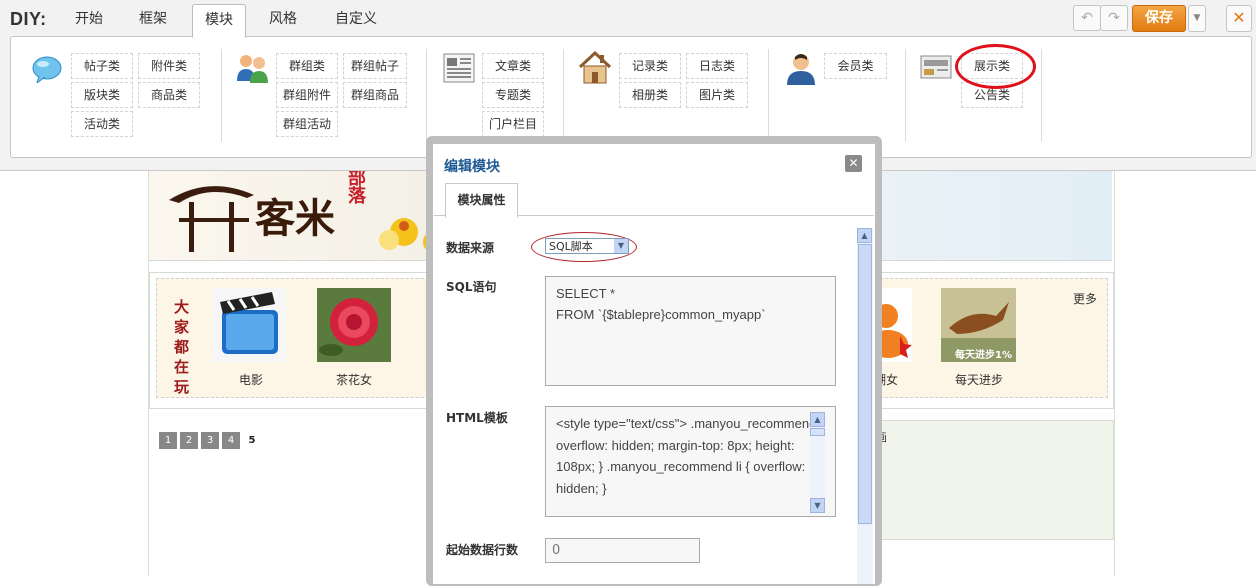 This screenshot has height=586, width=1256. Describe the element at coordinates (375, 66) in the screenshot. I see `module-group-post: 群组帖子` at that location.